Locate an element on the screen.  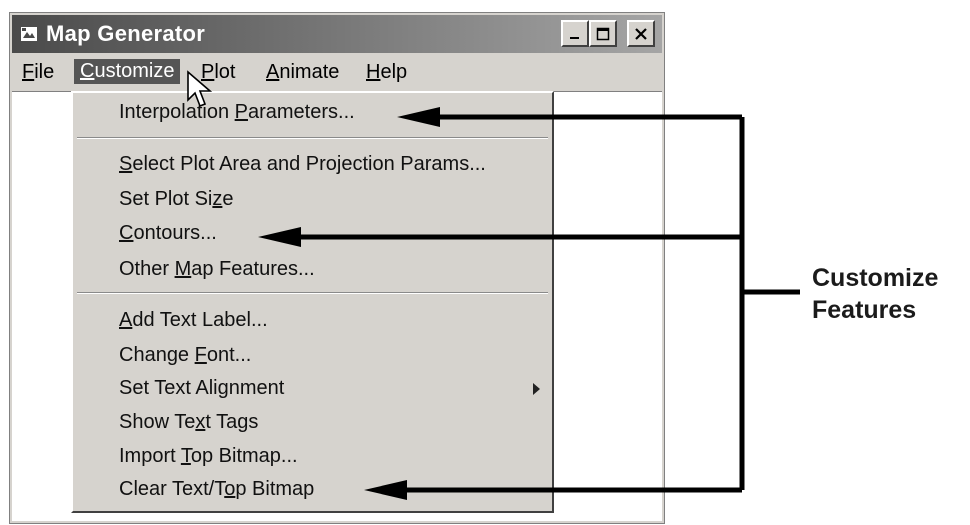
arrowhead-clear-bitmap is located at coordinates (385, 490).